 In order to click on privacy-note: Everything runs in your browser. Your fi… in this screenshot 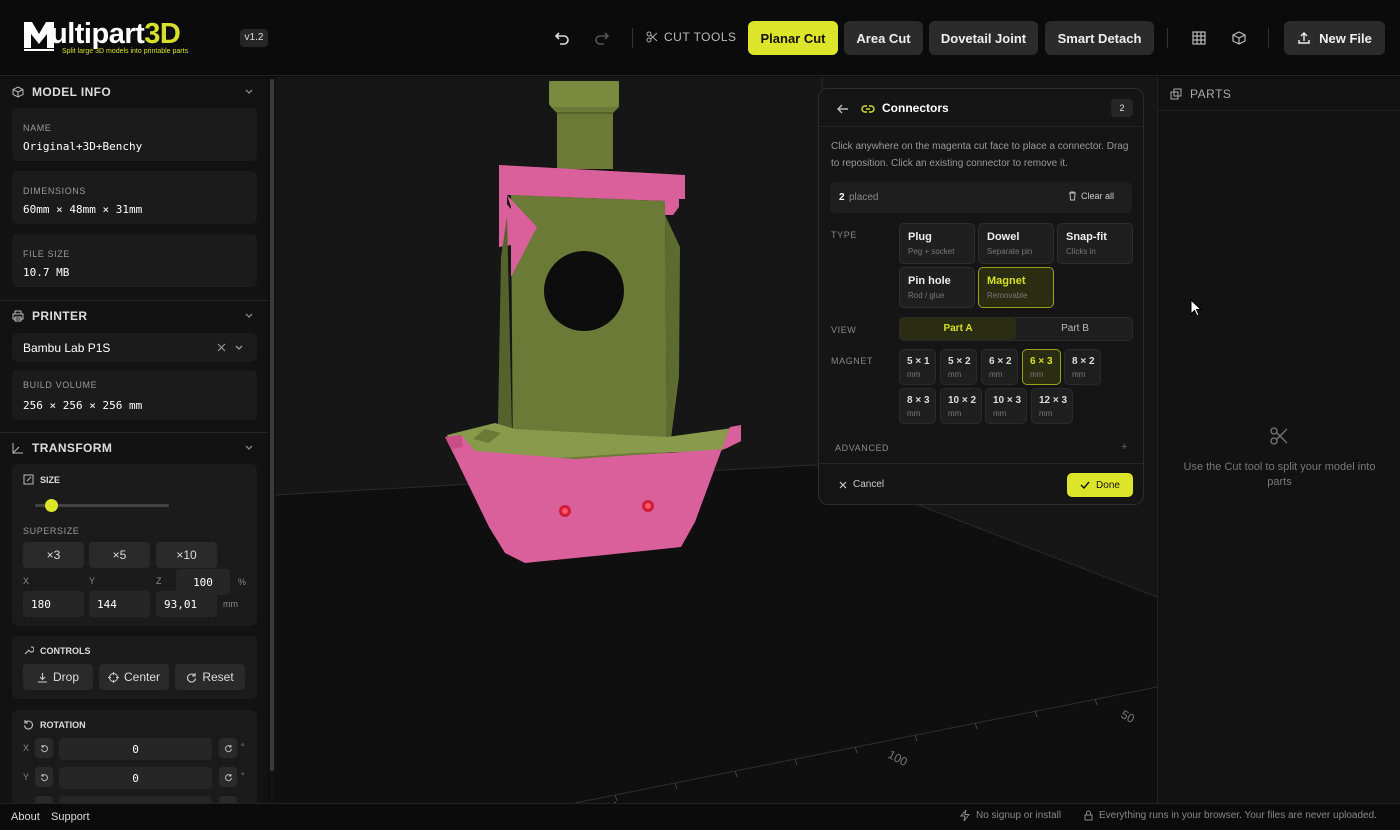, I will do `click(1230, 815)`.